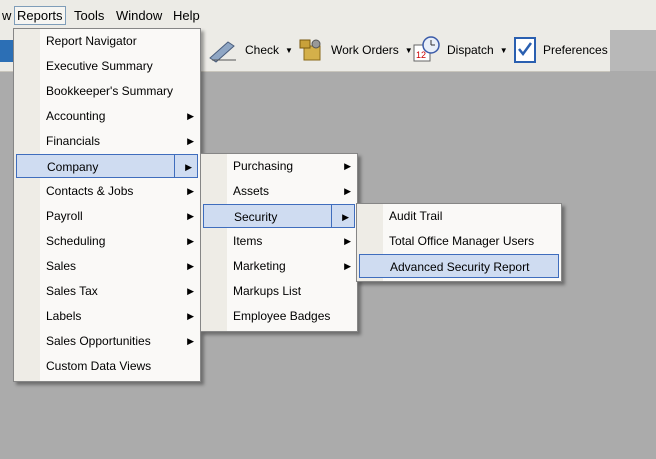 This screenshot has height=459, width=656. I want to click on menu-item-employee-badges: Employee Badges, so click(279, 316).